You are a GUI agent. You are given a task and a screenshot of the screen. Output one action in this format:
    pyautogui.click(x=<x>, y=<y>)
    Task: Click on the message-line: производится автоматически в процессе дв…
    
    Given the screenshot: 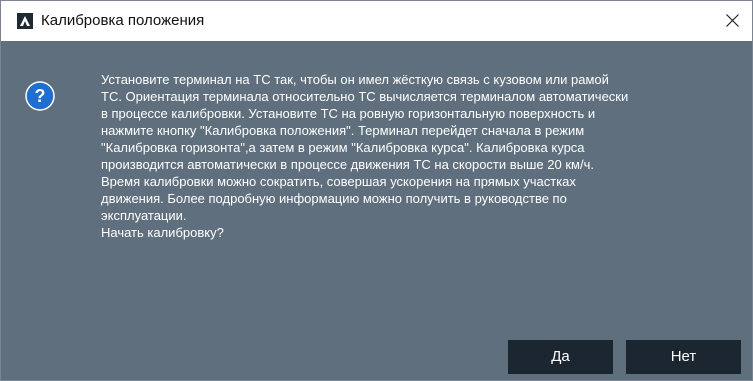 What is the action you would take?
    pyautogui.click(x=347, y=164)
    